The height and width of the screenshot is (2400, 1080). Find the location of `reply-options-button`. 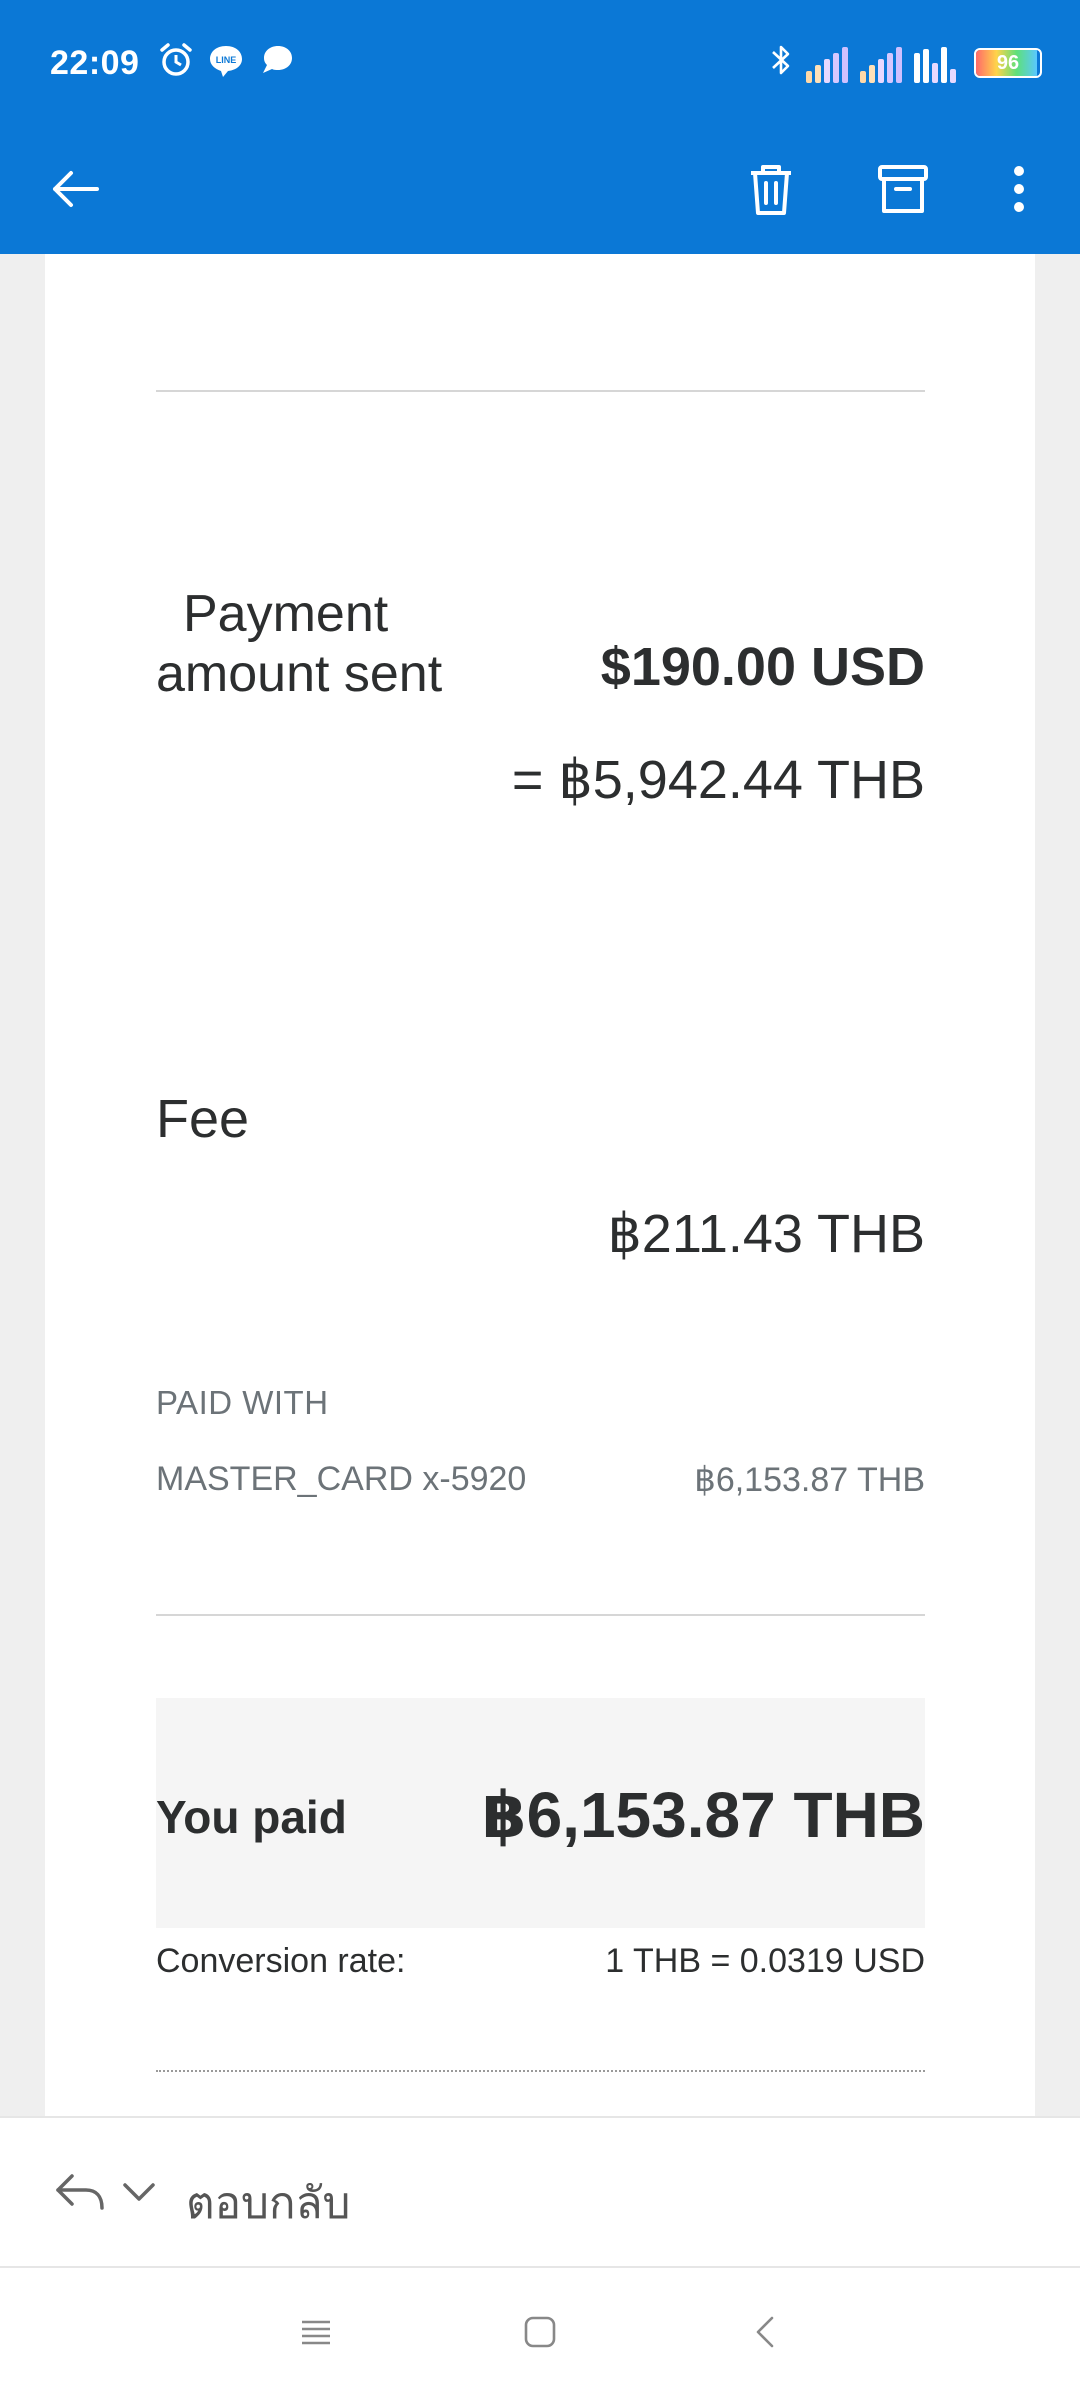

reply-options-button is located at coordinates (139, 2193).